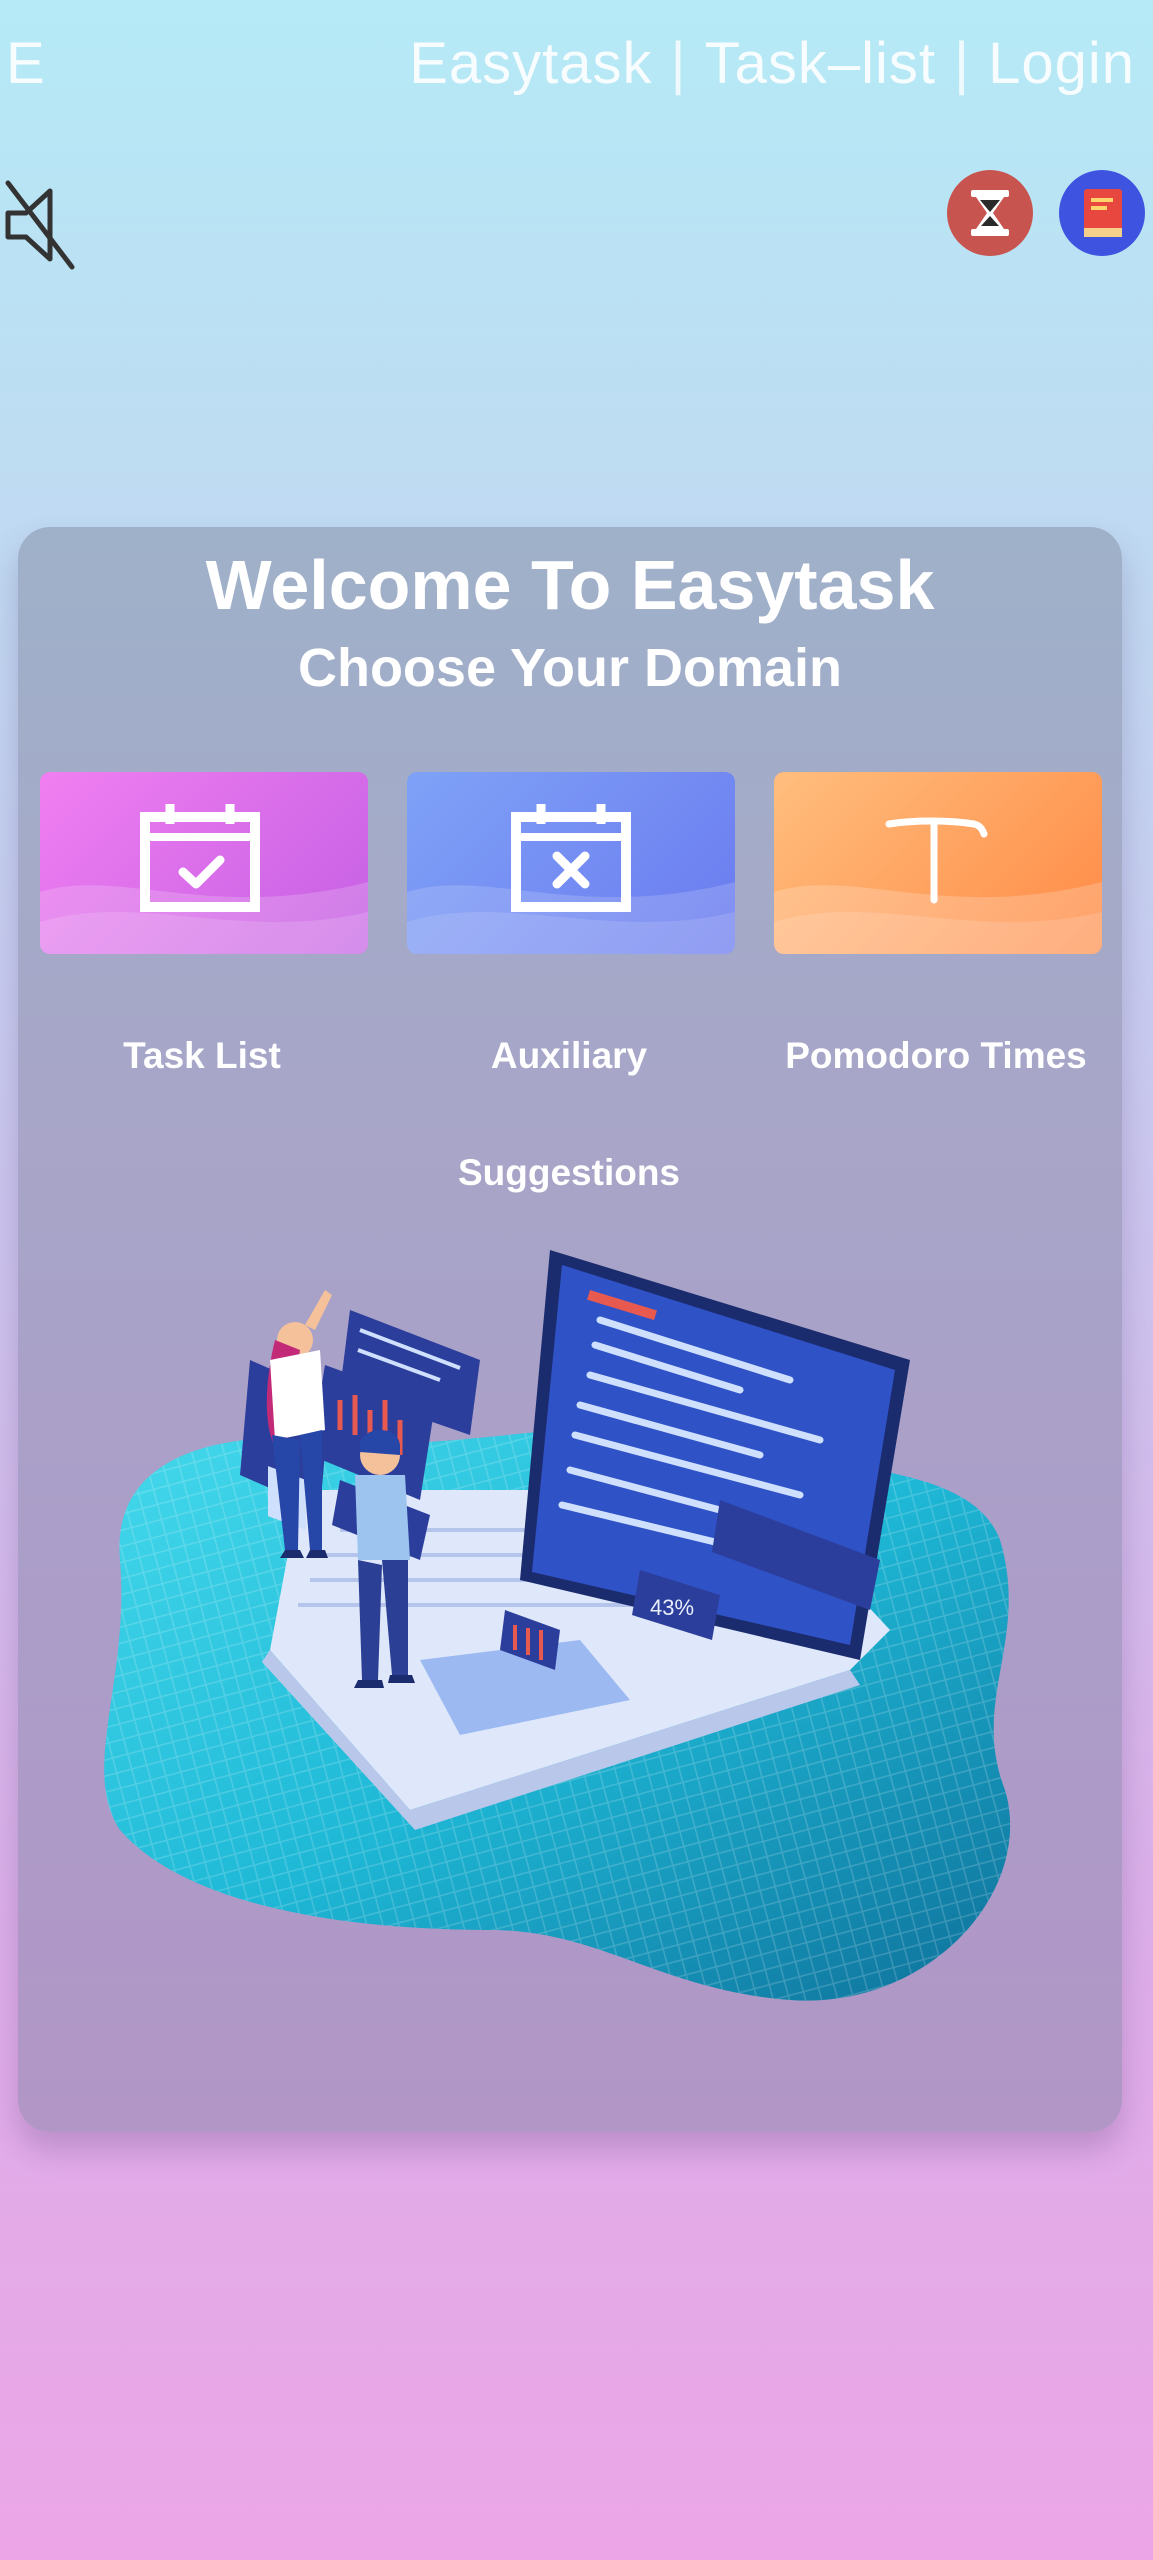 The height and width of the screenshot is (2560, 1153). I want to click on book-icon, so click(1103, 213).